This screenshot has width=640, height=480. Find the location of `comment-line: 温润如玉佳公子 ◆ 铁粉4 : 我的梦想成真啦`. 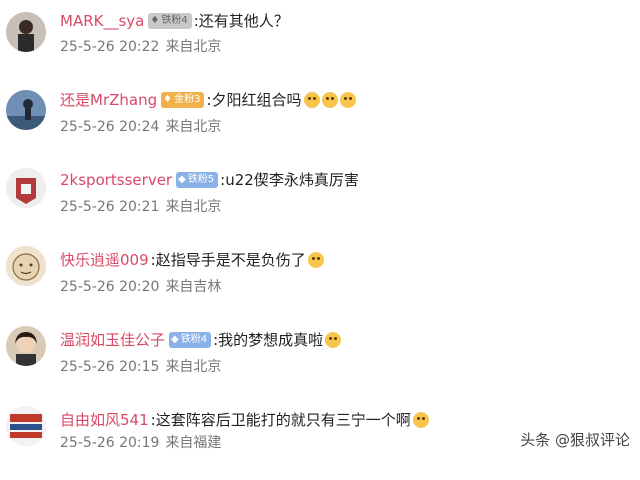

comment-line: 温润如玉佳公子 ◆ 铁粉4 : 我的梦想成真啦 is located at coordinates (201, 340).